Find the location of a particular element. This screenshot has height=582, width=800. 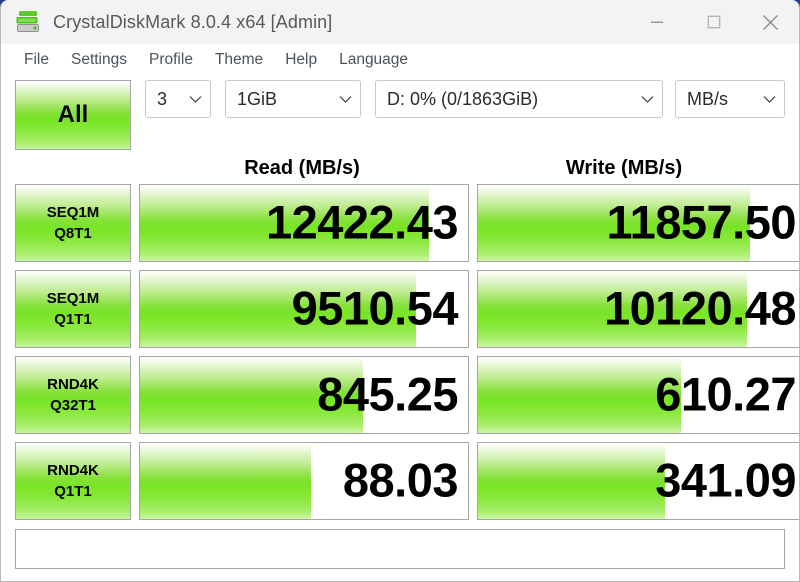

read-score-value: 88.03 is located at coordinates (400, 480).